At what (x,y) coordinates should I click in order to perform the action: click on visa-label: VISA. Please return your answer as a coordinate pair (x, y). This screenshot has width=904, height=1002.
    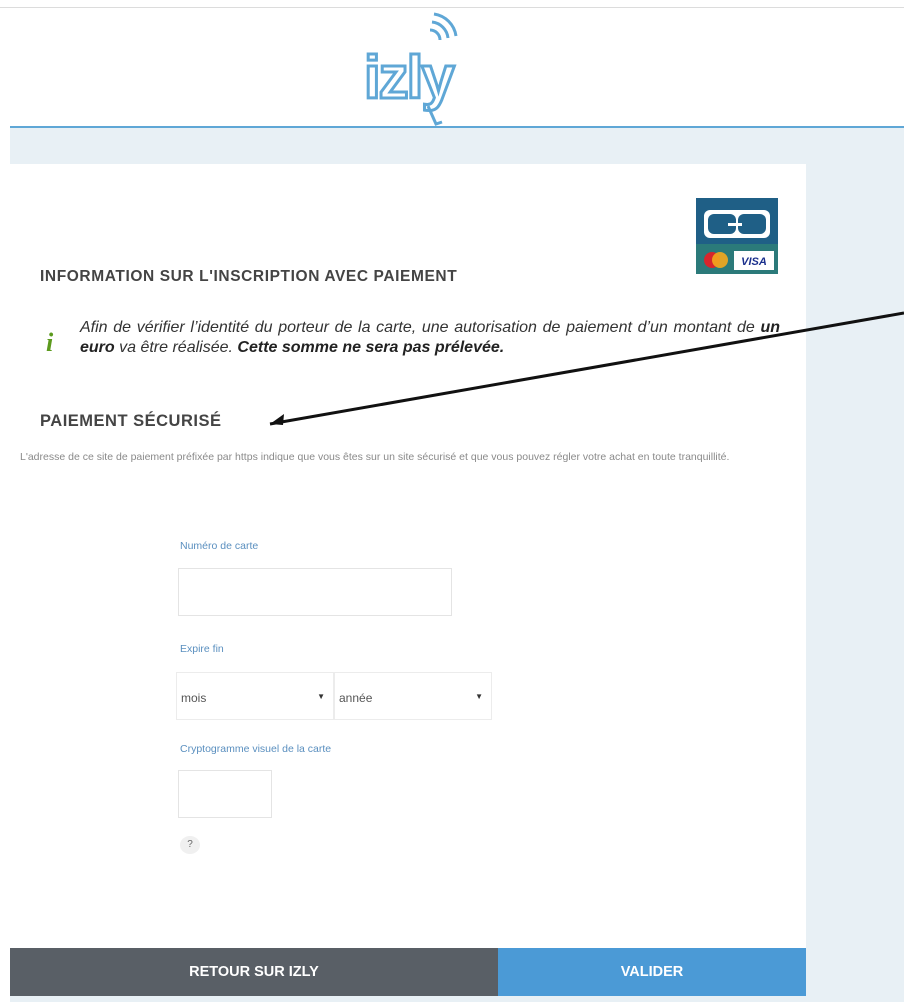
    Looking at the image, I should click on (754, 262).